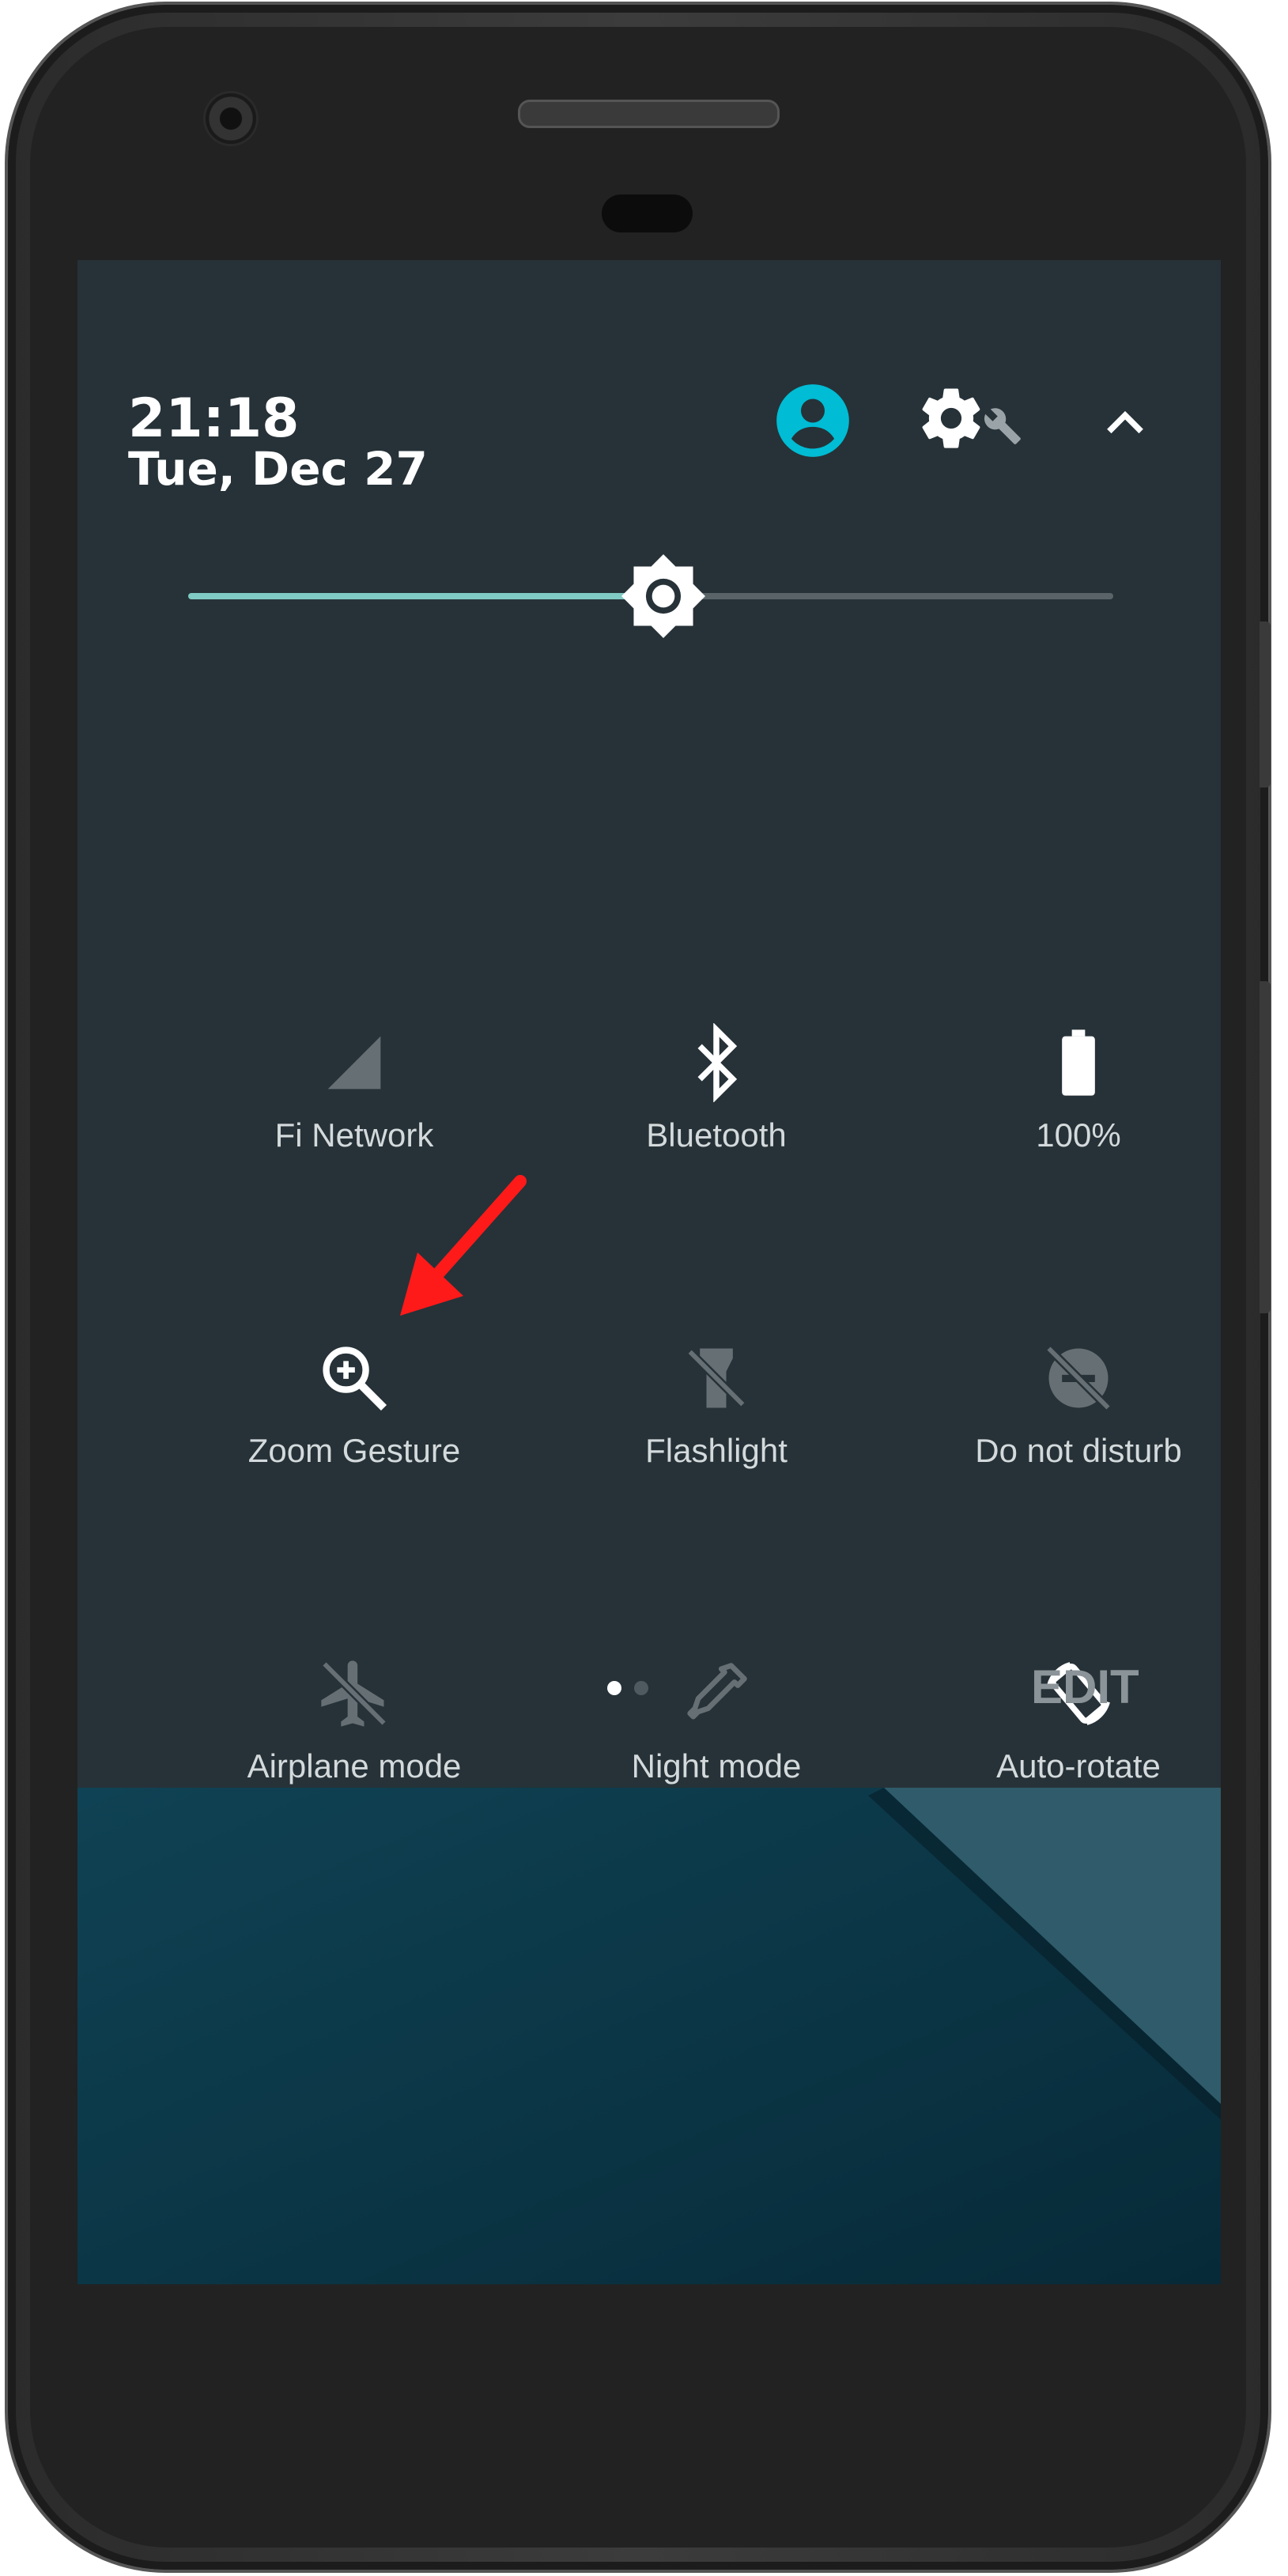  Describe the element at coordinates (716, 1766) in the screenshot. I see `tile-label: Night mode` at that location.